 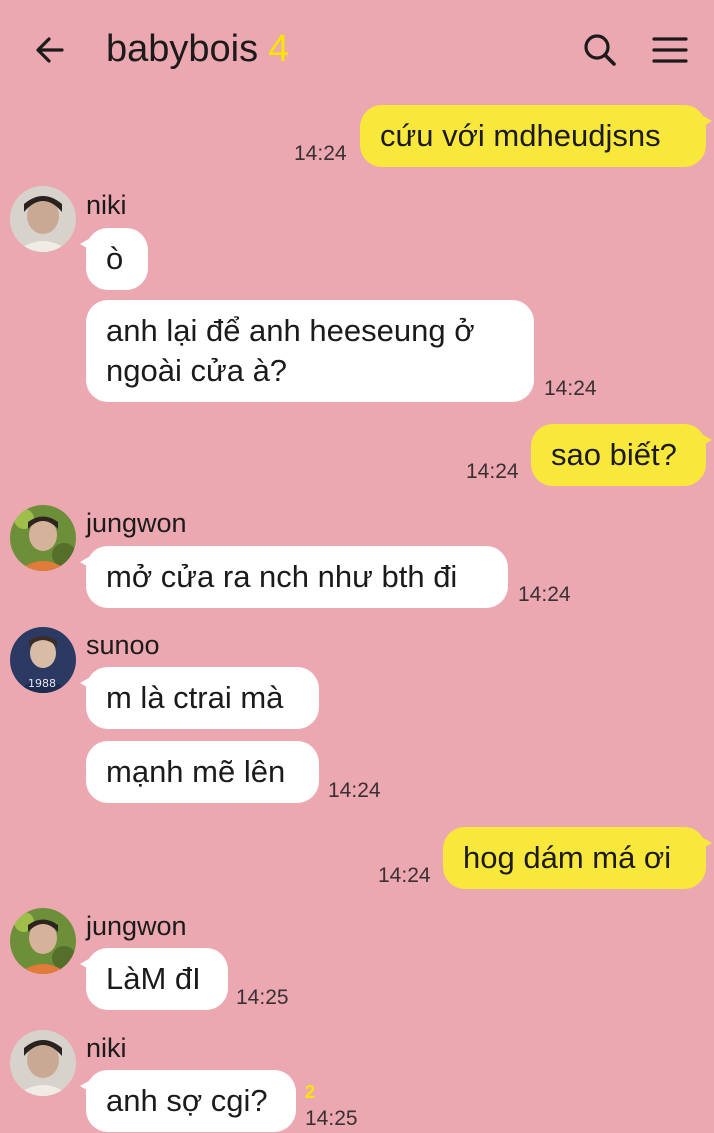 What do you see at coordinates (123, 645) in the screenshot?
I see `sender-name: sunoo` at bounding box center [123, 645].